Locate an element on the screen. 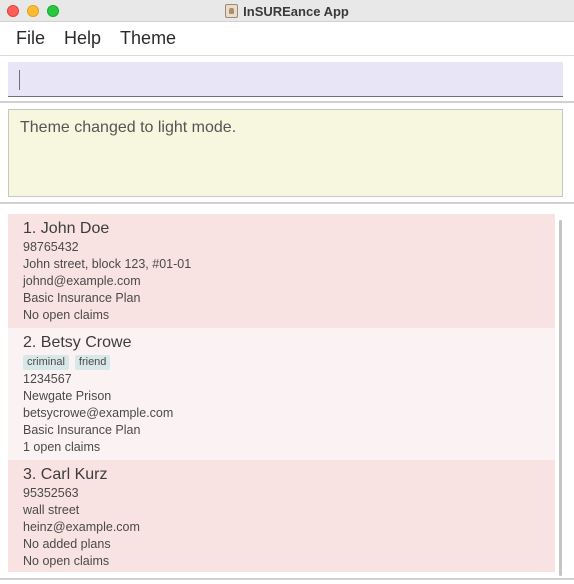 This screenshot has height=584, width=574. window-title-group: InSUREance App is located at coordinates (287, 11).